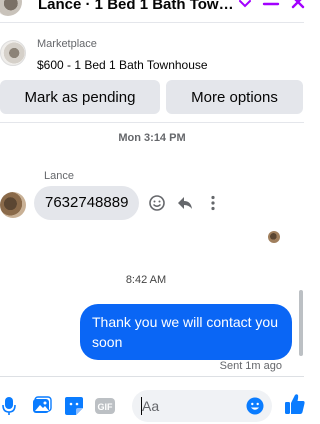 This screenshot has width=320, height=424. What do you see at coordinates (136, 6) in the screenshot?
I see `chat-title: Lance · 1 Bed 1 Bath Townhouse` at bounding box center [136, 6].